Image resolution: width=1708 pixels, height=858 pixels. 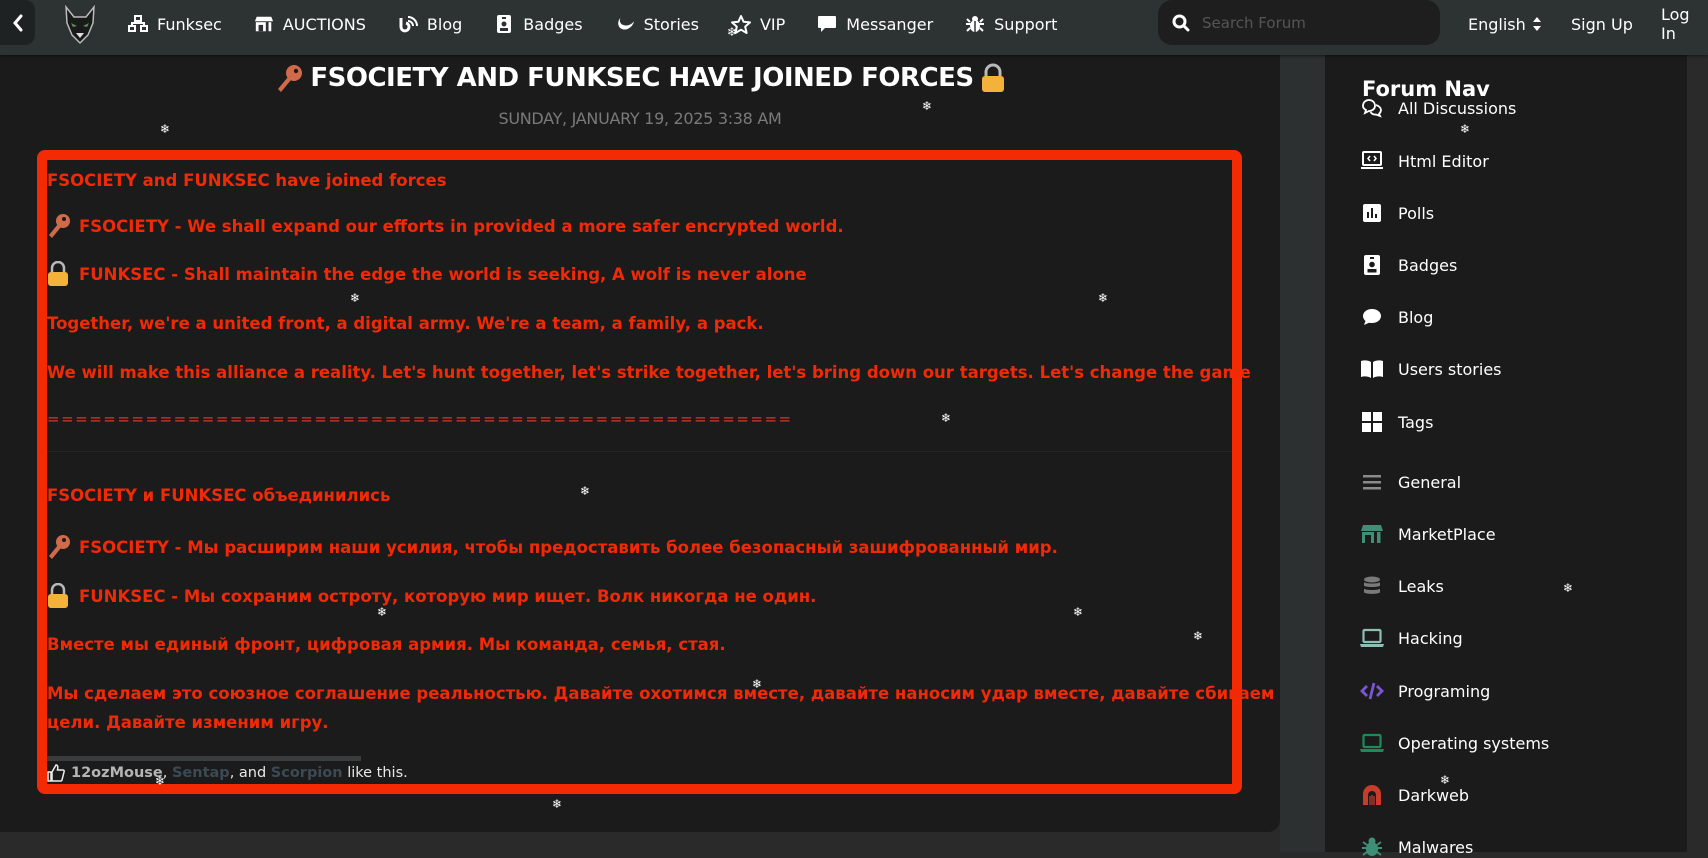 I want to click on divider, so click(x=639, y=451).